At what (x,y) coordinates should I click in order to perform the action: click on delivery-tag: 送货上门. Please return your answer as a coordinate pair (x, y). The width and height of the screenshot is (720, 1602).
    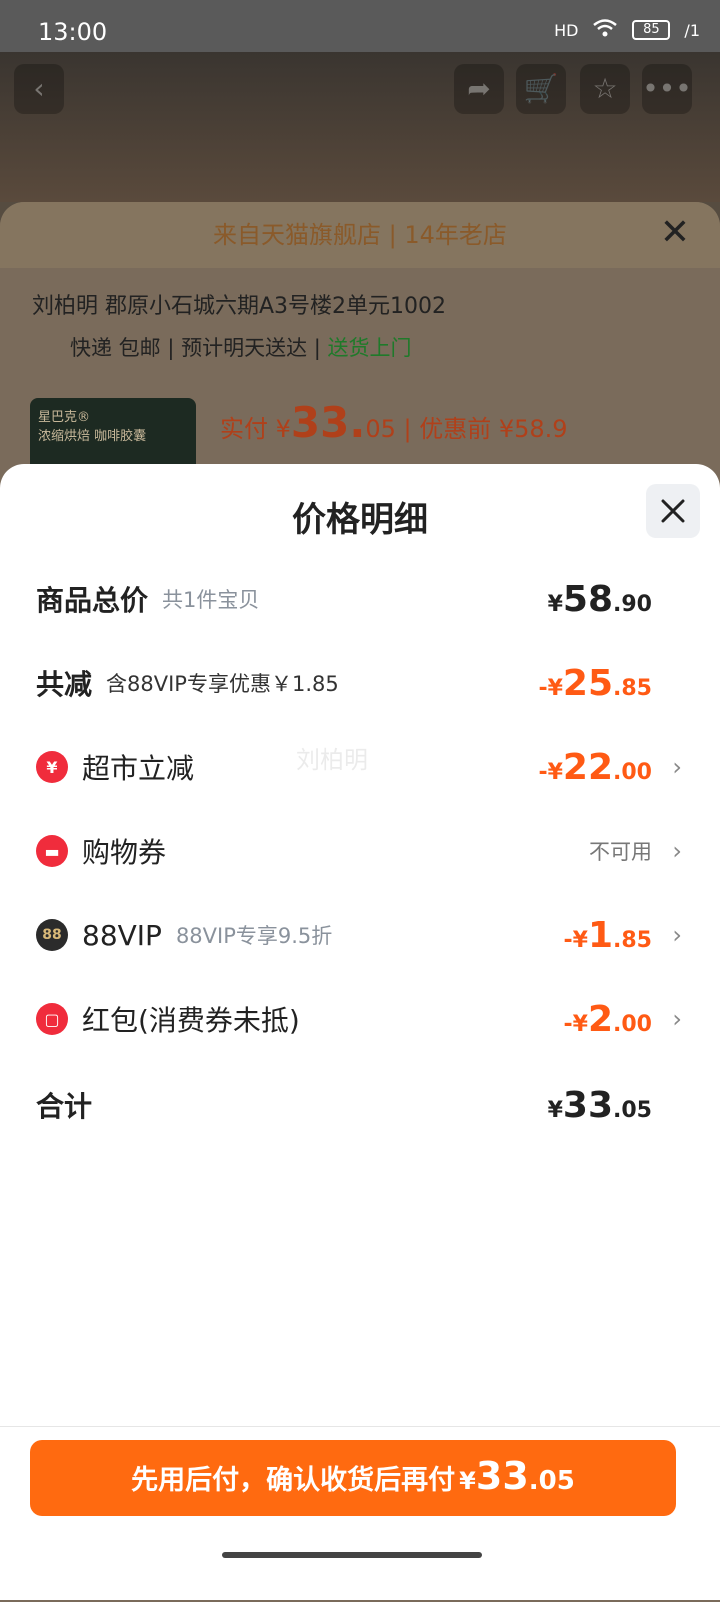
    Looking at the image, I should click on (369, 348).